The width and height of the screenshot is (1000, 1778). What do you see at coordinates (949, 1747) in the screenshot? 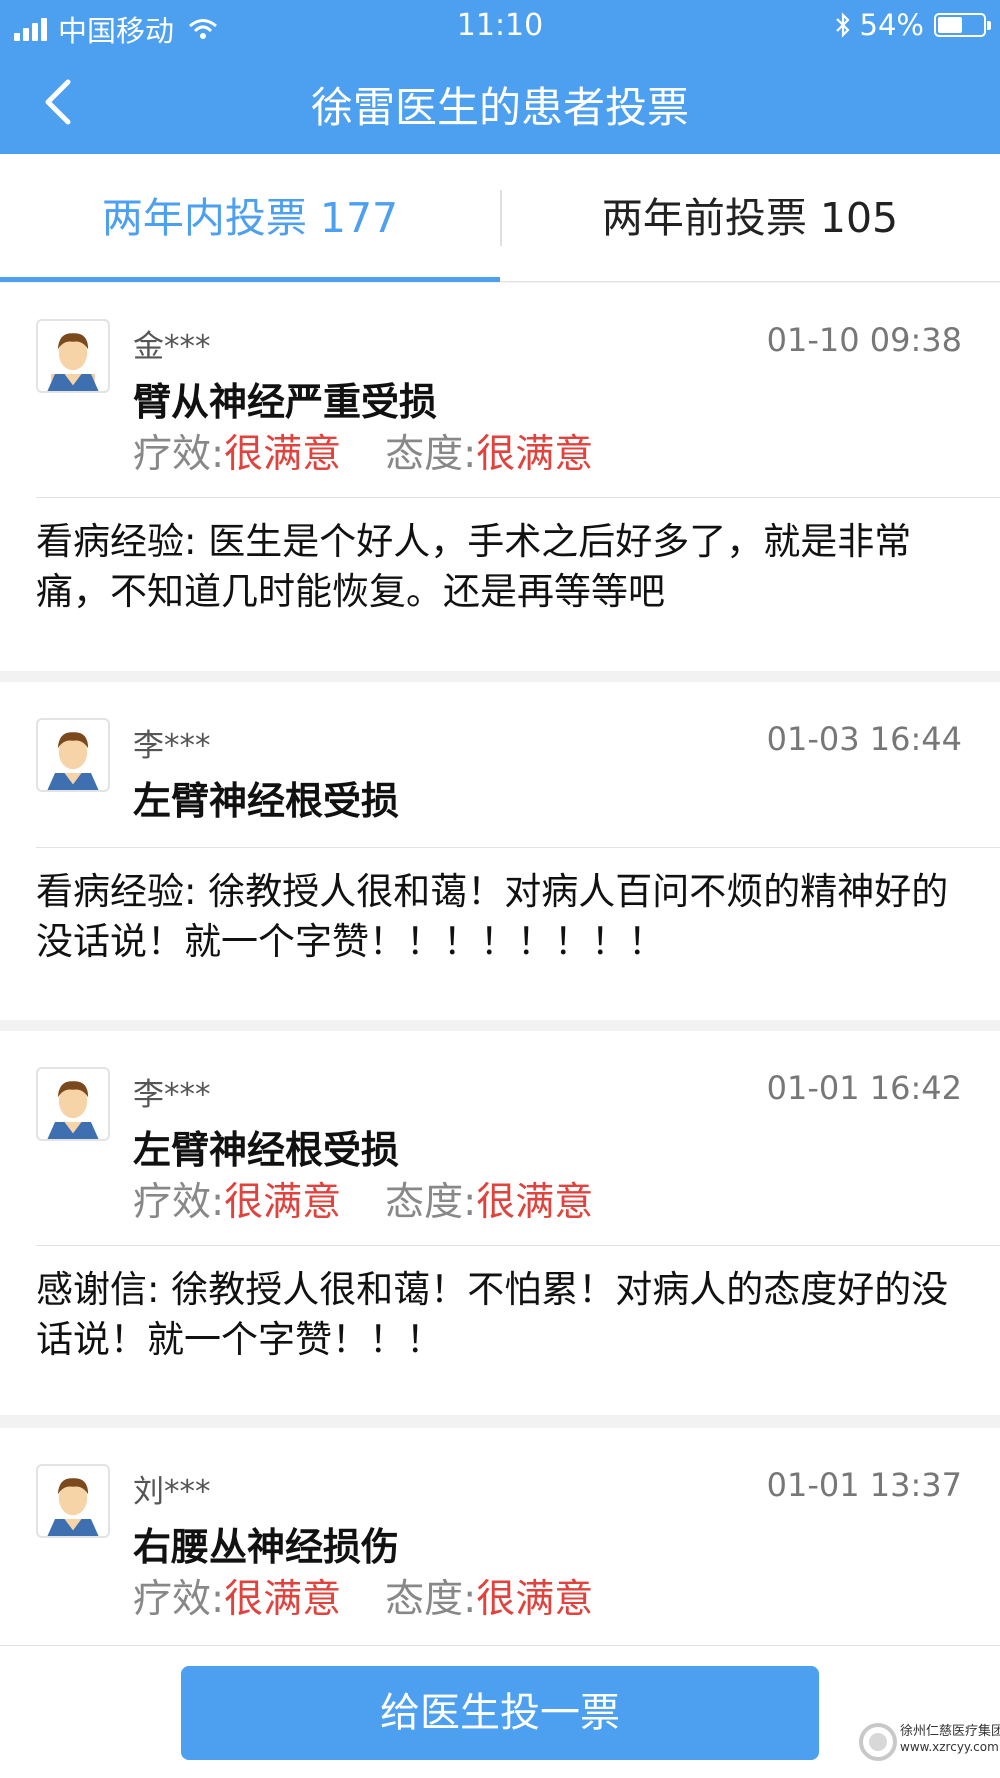
I see `watermark-url: www.xzrcyy.com` at bounding box center [949, 1747].